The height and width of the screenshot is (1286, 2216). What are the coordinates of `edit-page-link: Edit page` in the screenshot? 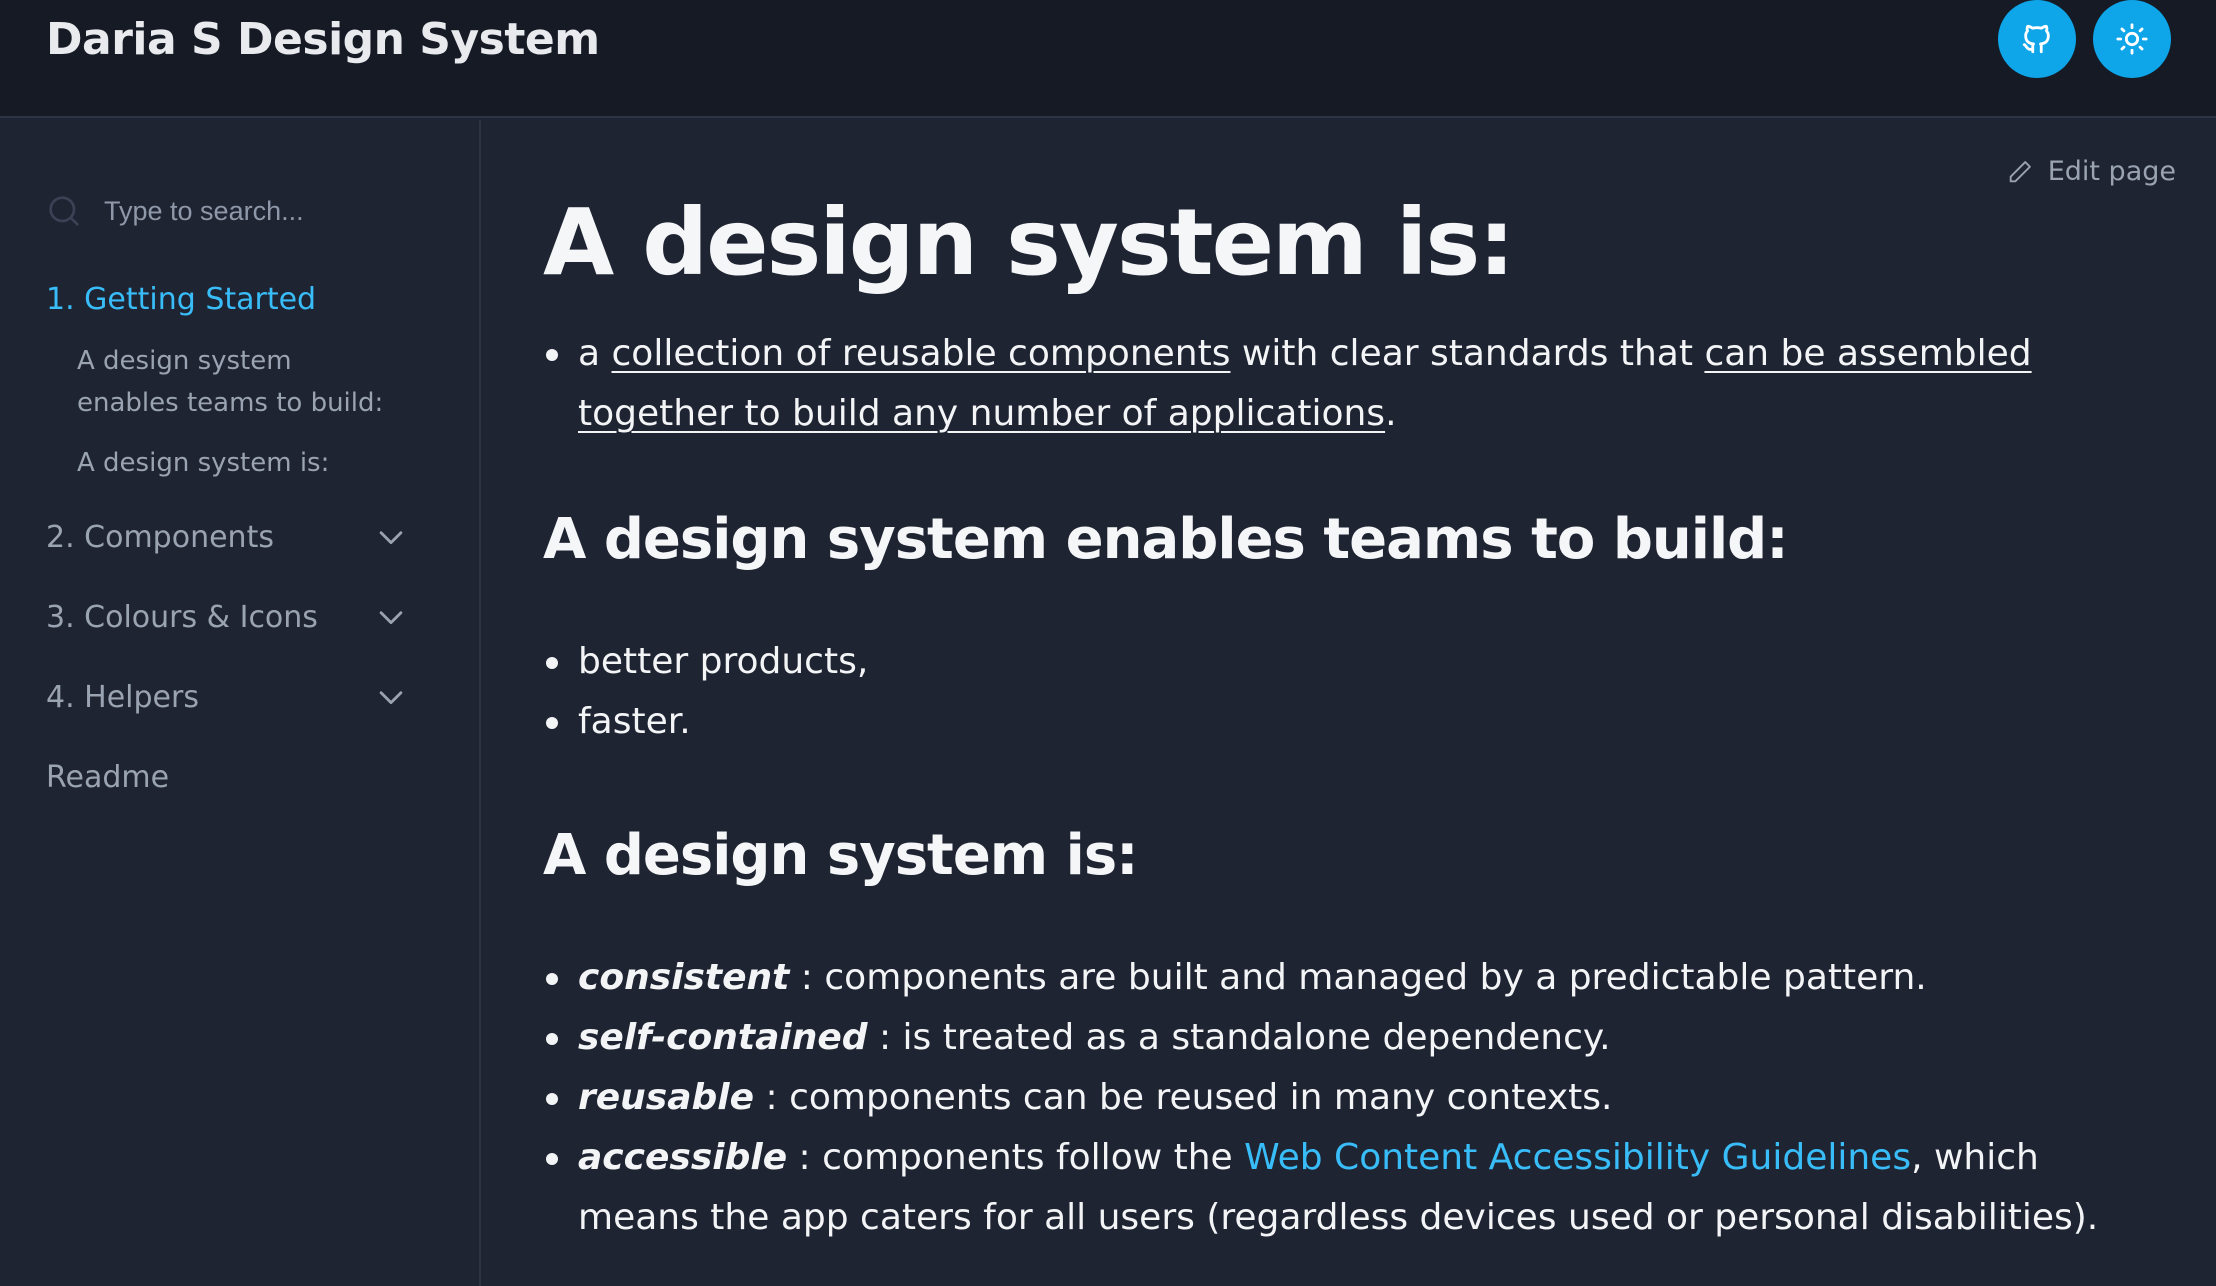 It's located at (2091, 171).